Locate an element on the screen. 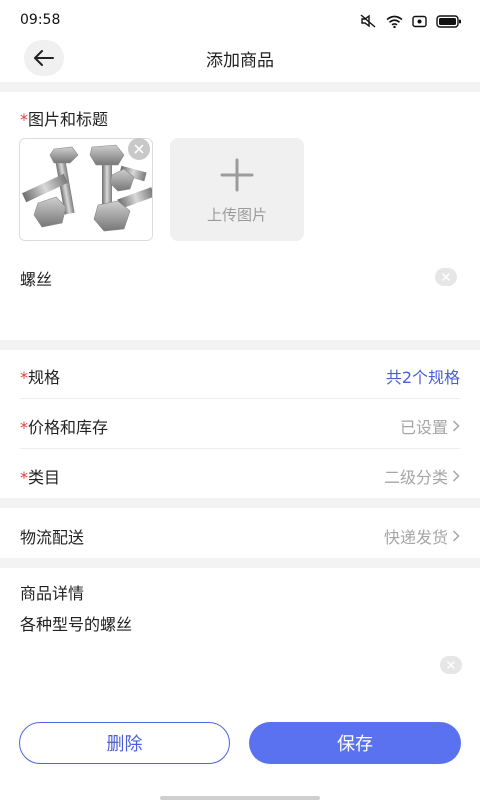 The width and height of the screenshot is (480, 800). image-section-title: *图片和标题 is located at coordinates (64, 118).